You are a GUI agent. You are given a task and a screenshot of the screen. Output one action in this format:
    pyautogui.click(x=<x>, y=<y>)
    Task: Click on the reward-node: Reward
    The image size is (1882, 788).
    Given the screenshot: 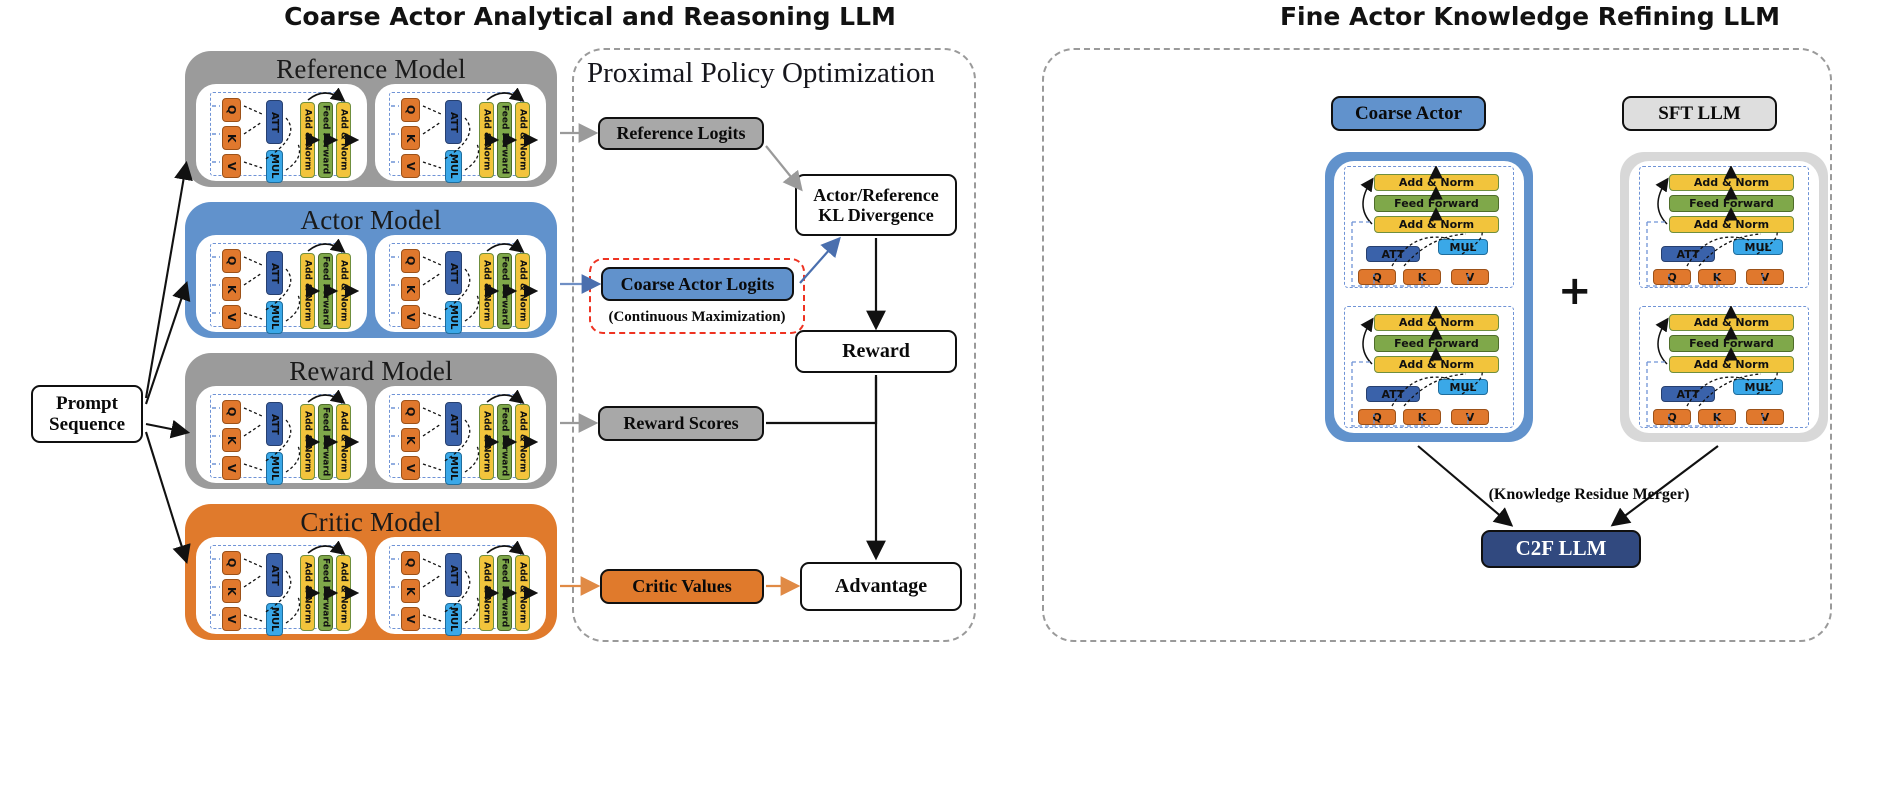 What is the action you would take?
    pyautogui.click(x=876, y=351)
    